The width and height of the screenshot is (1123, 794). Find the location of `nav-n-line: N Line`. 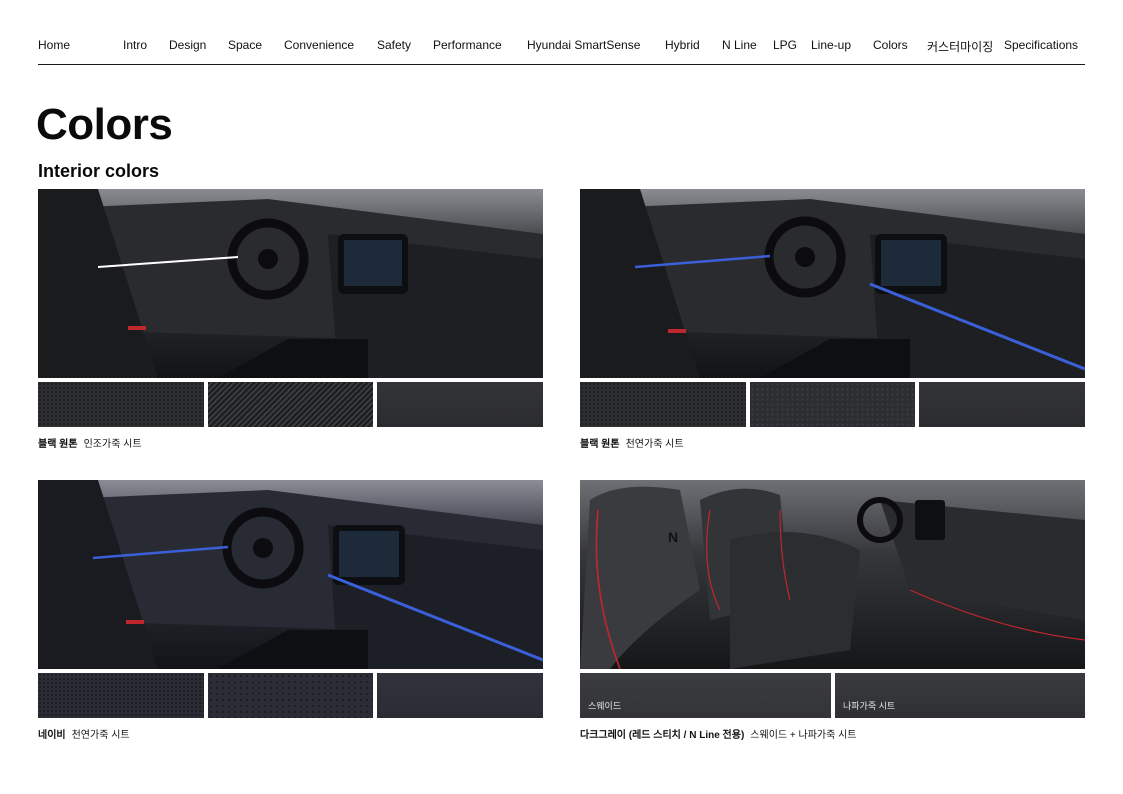

nav-n-line: N Line is located at coordinates (739, 45).